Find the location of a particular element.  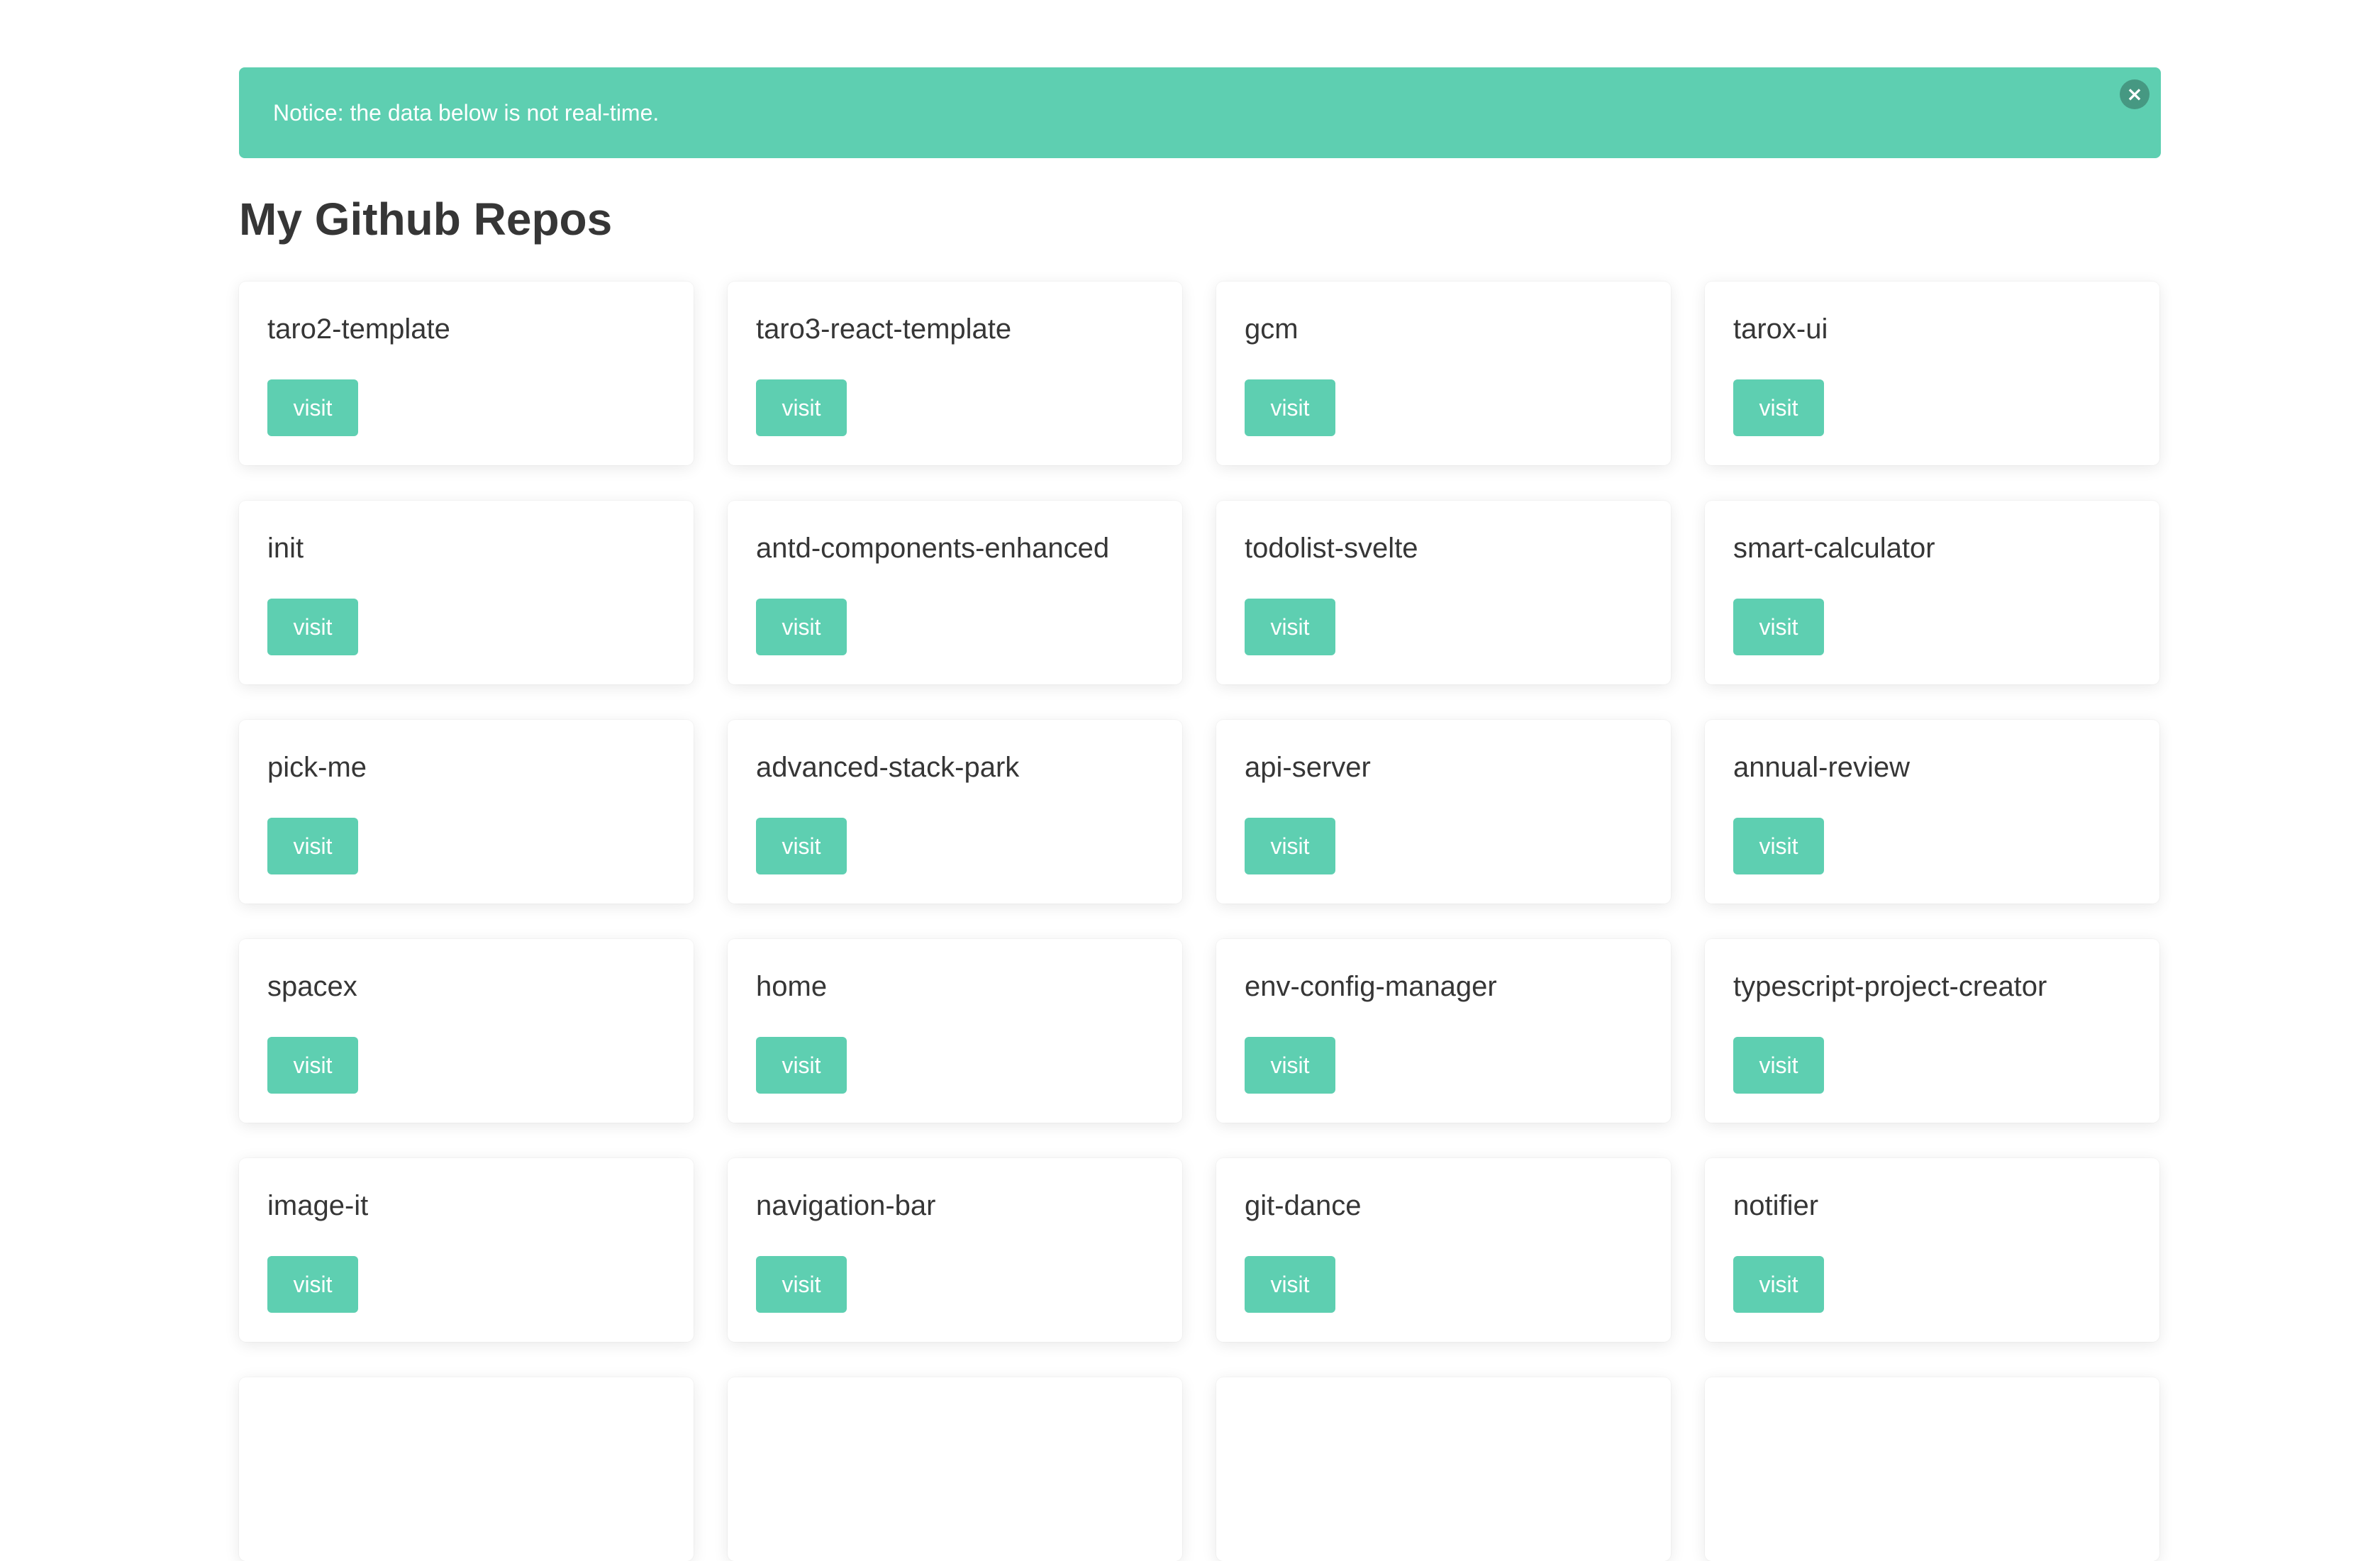

repo-name: navigation-bar is located at coordinates (846, 1205).